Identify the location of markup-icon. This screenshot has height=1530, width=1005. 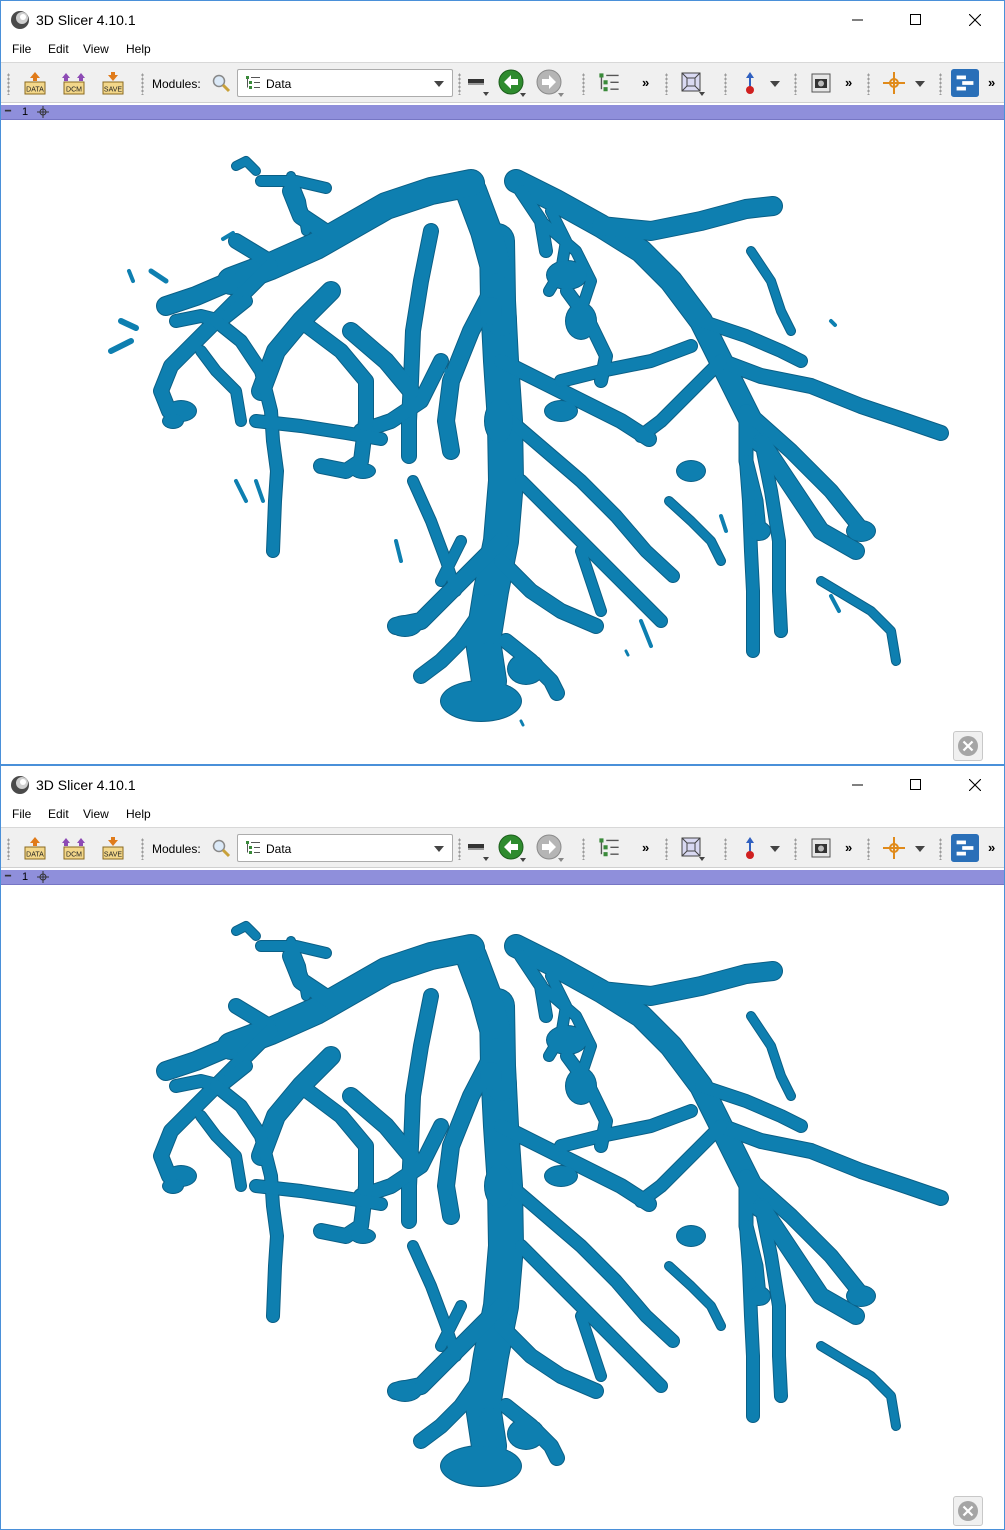
(750, 83).